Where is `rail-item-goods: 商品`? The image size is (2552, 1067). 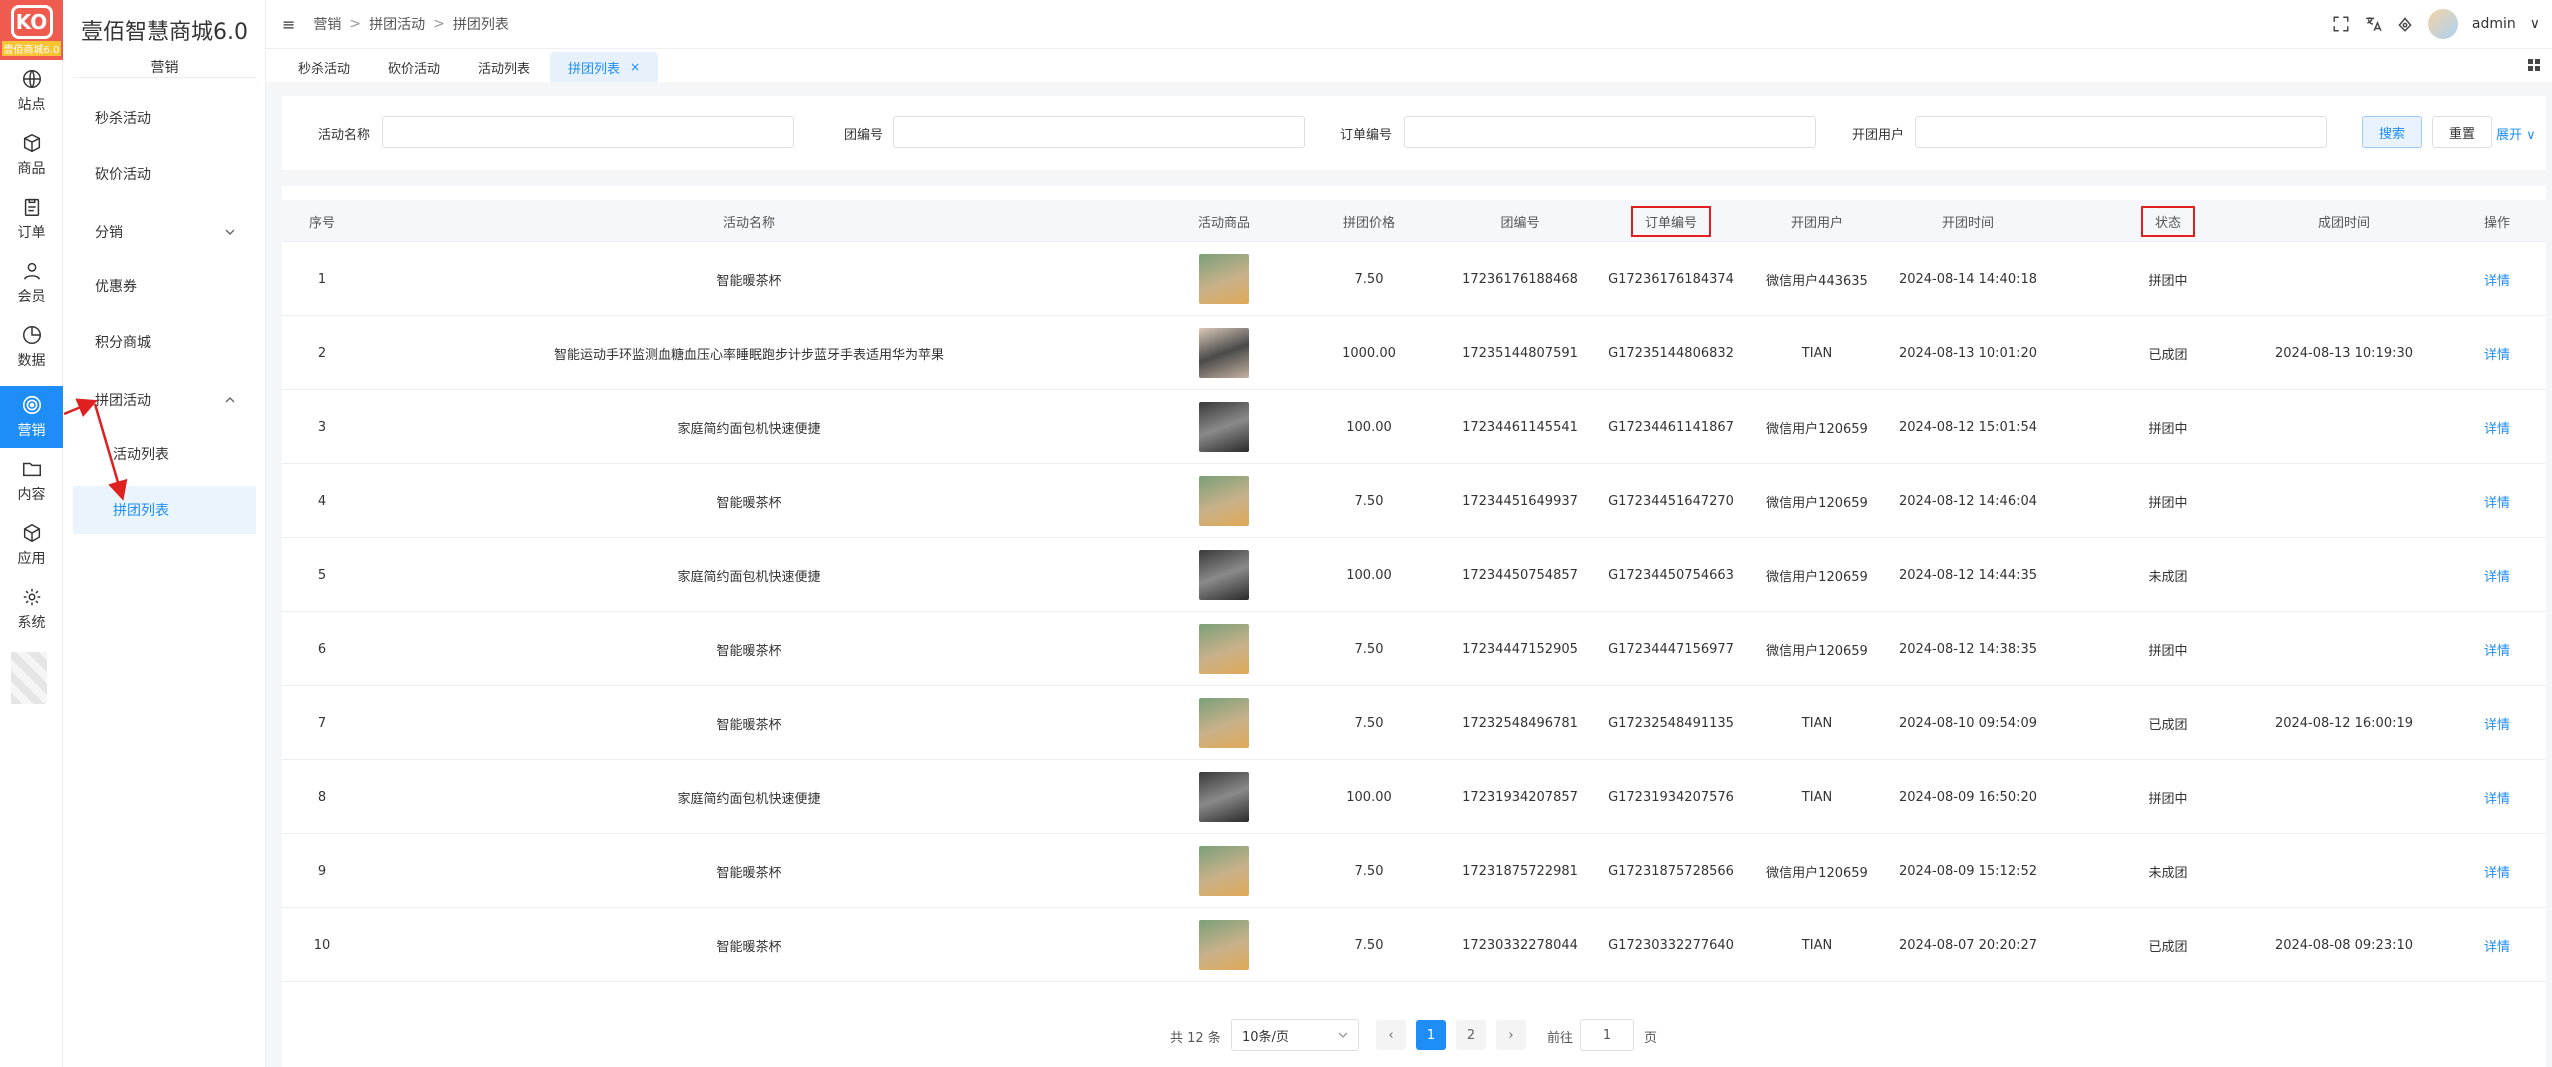
rail-item-goods: 商品 is located at coordinates (31, 155).